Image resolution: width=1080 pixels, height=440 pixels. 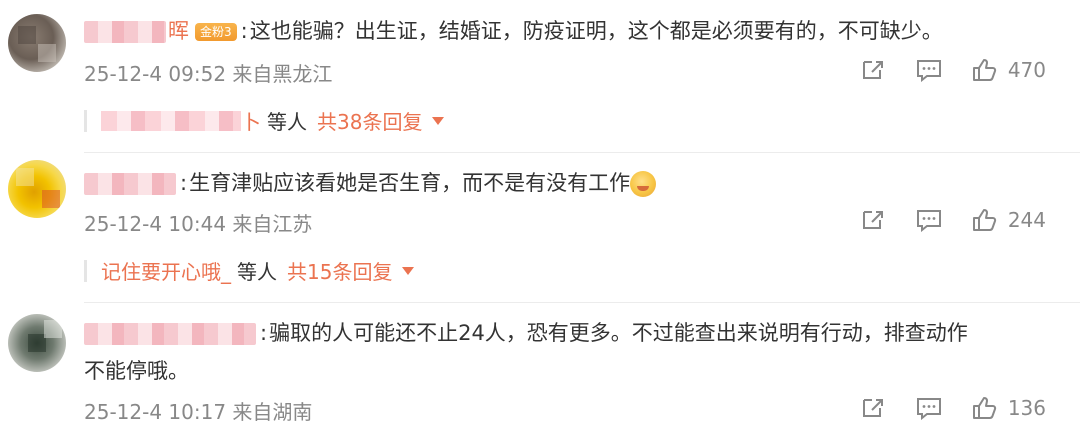 I want to click on comment-actions: 470, so click(x=938, y=70).